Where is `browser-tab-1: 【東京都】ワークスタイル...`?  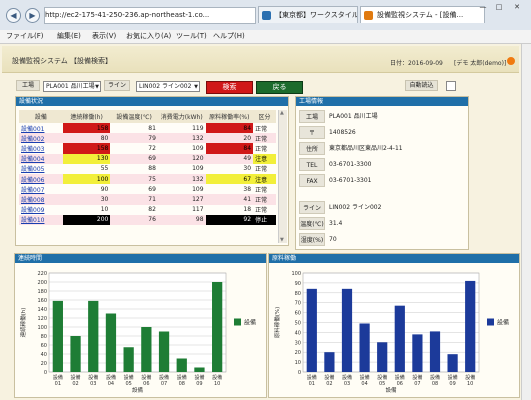 browser-tab-1: 【東京都】ワークスタイル... is located at coordinates (308, 14).